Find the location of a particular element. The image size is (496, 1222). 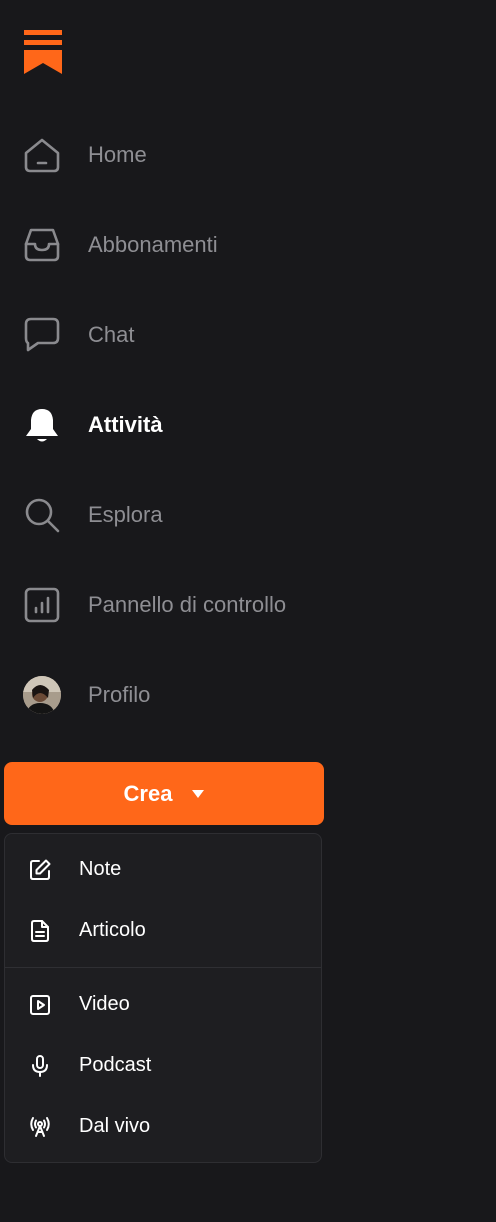

nav-item-activity: Attività is located at coordinates (170, 425).